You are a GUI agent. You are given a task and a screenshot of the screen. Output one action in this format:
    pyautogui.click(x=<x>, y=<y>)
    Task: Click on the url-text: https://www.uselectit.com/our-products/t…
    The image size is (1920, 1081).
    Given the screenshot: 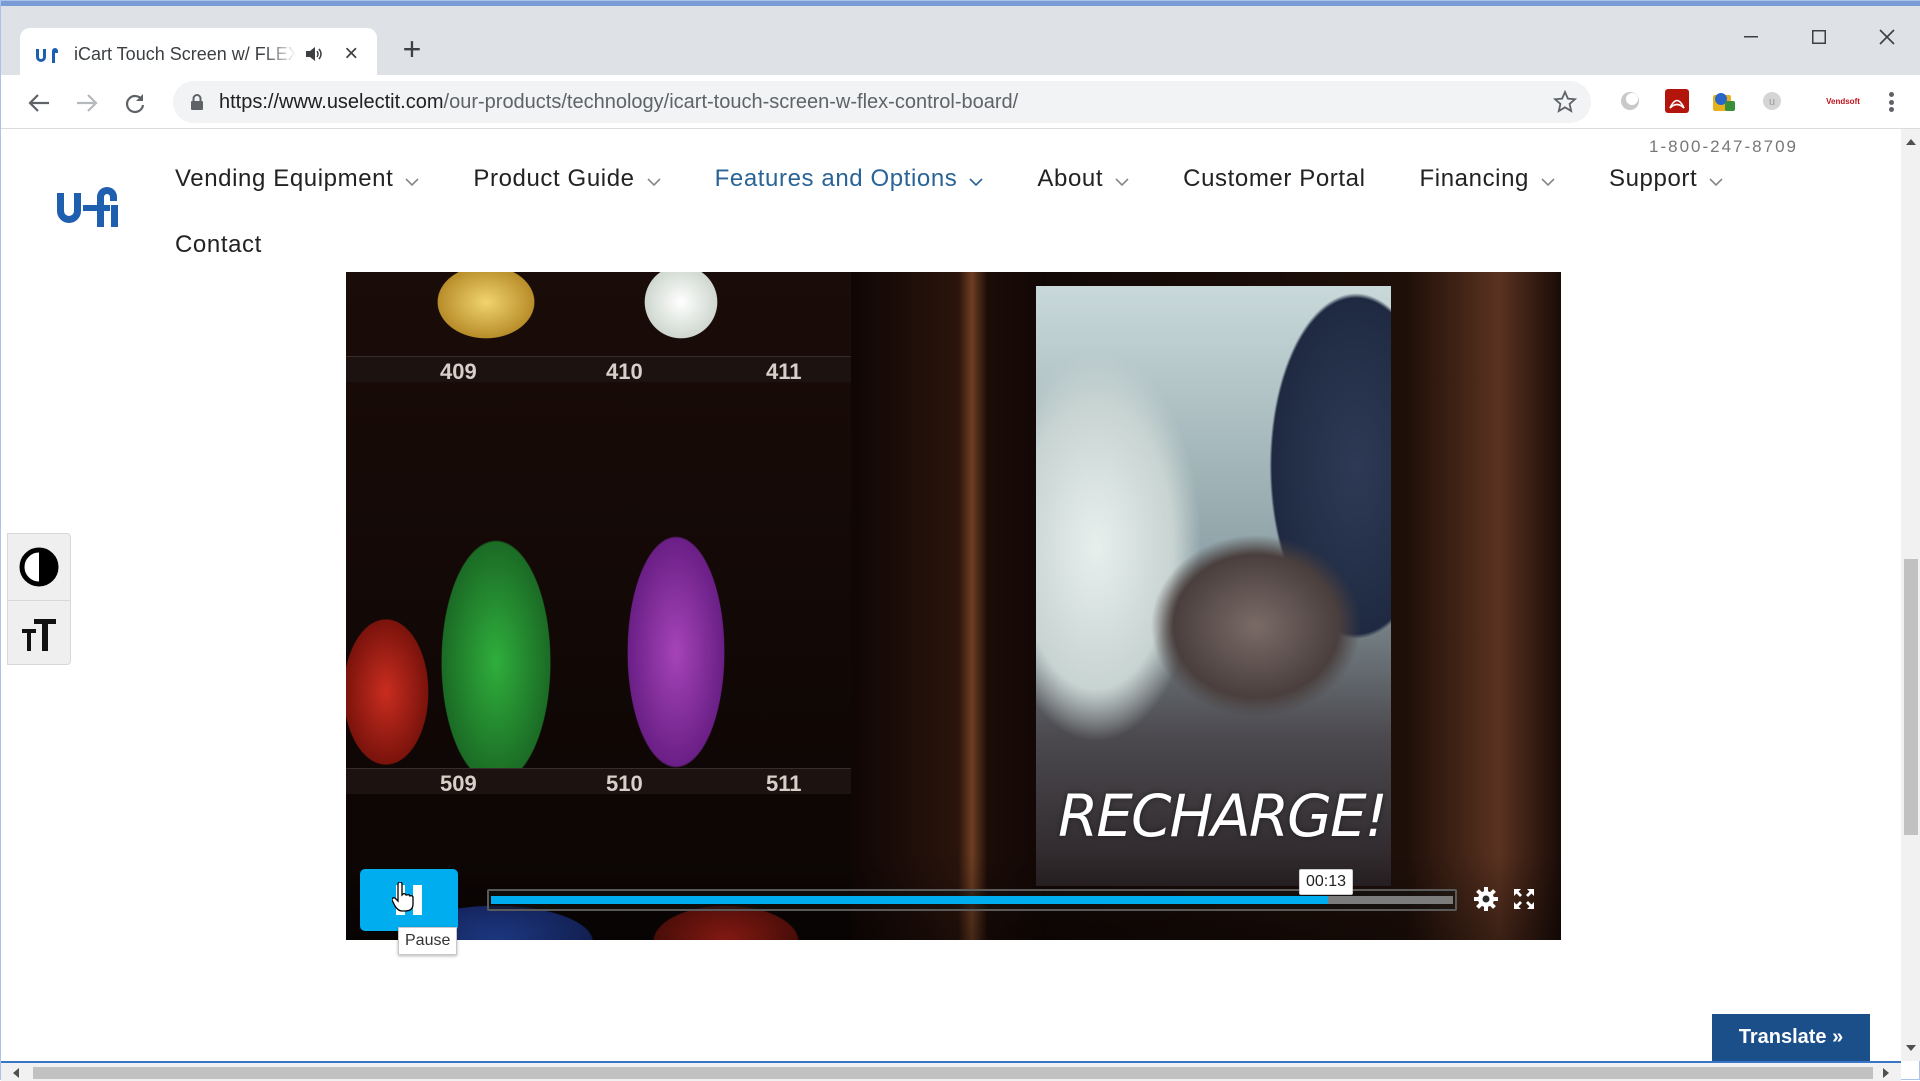 What is the action you would take?
    pyautogui.click(x=618, y=102)
    